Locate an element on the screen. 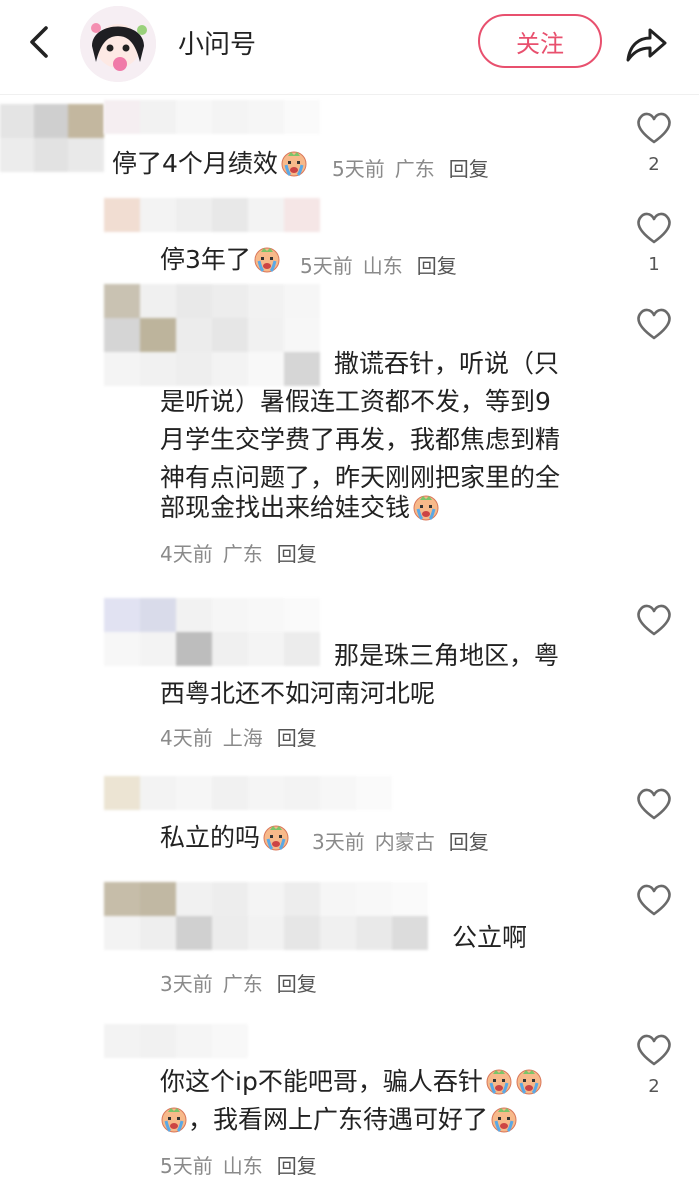  back-button is located at coordinates (40, 42).